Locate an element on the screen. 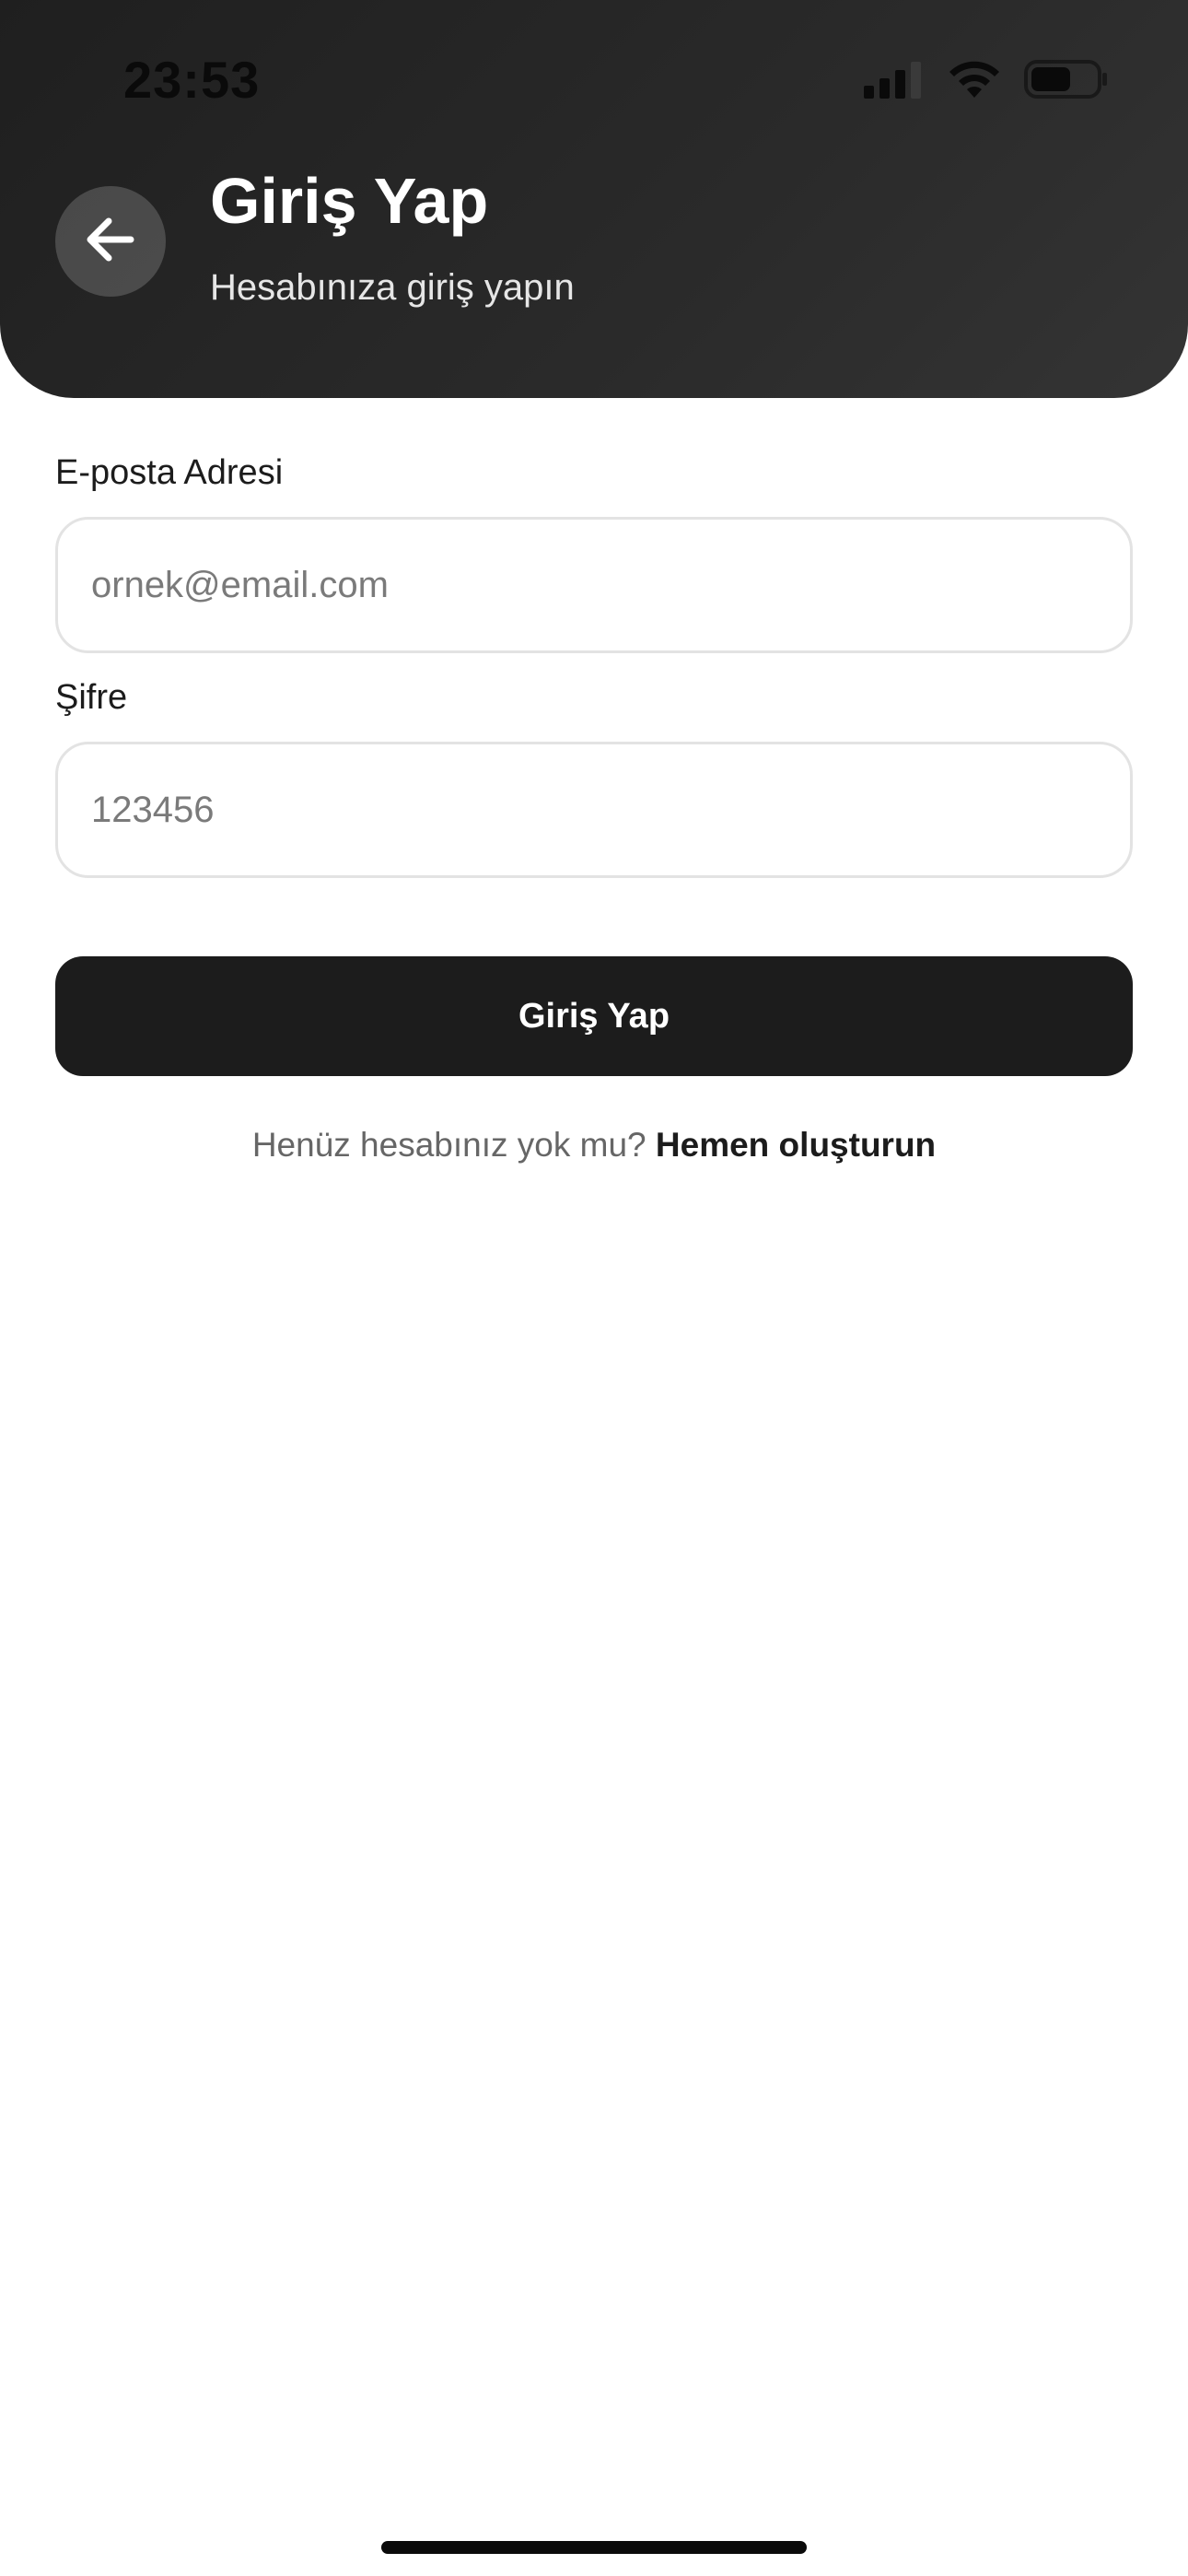 Image resolution: width=1188 pixels, height=2576 pixels. password-field is located at coordinates (594, 810).